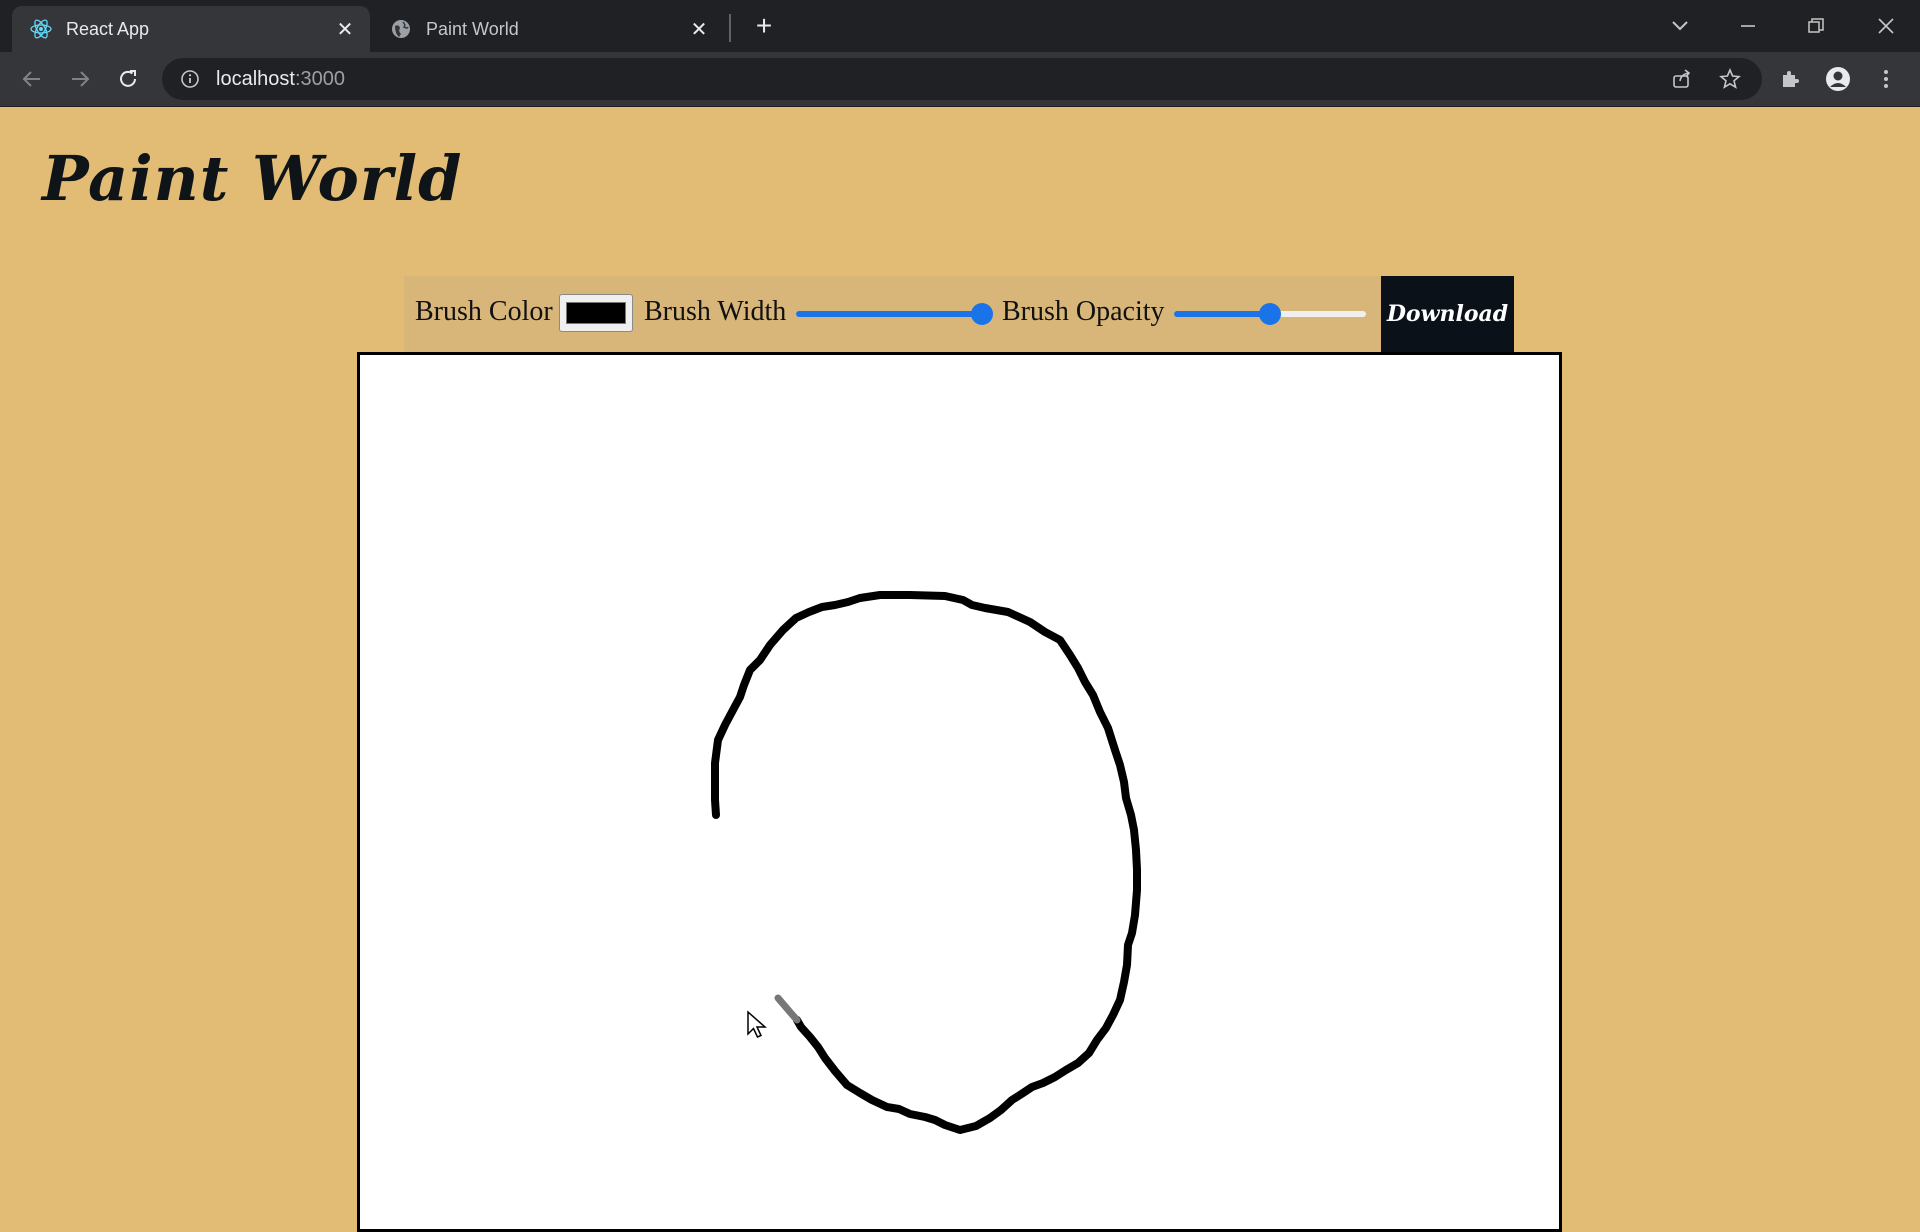 The image size is (1920, 1232). I want to click on restore-icon, so click(1816, 26).